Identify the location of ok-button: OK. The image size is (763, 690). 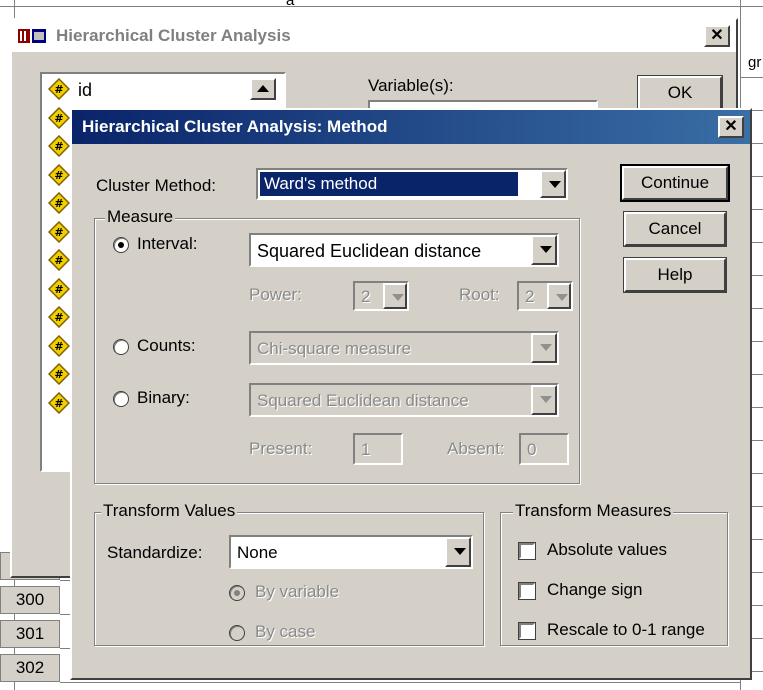
(680, 93).